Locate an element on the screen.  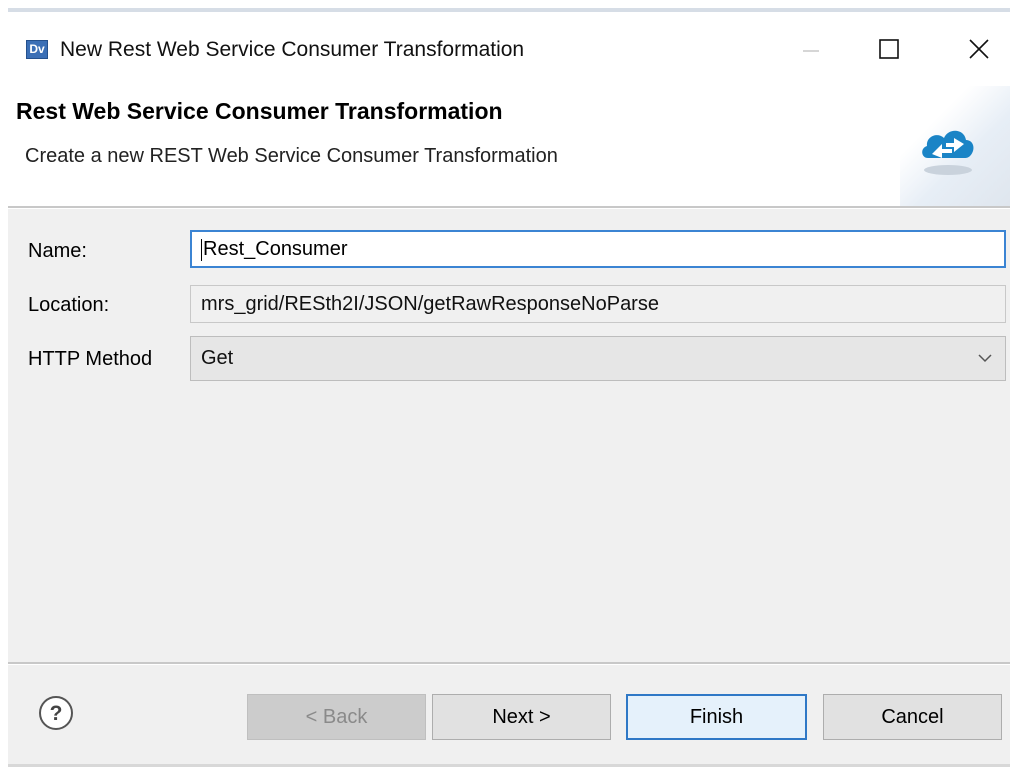
finish-button: Finish is located at coordinates (716, 717).